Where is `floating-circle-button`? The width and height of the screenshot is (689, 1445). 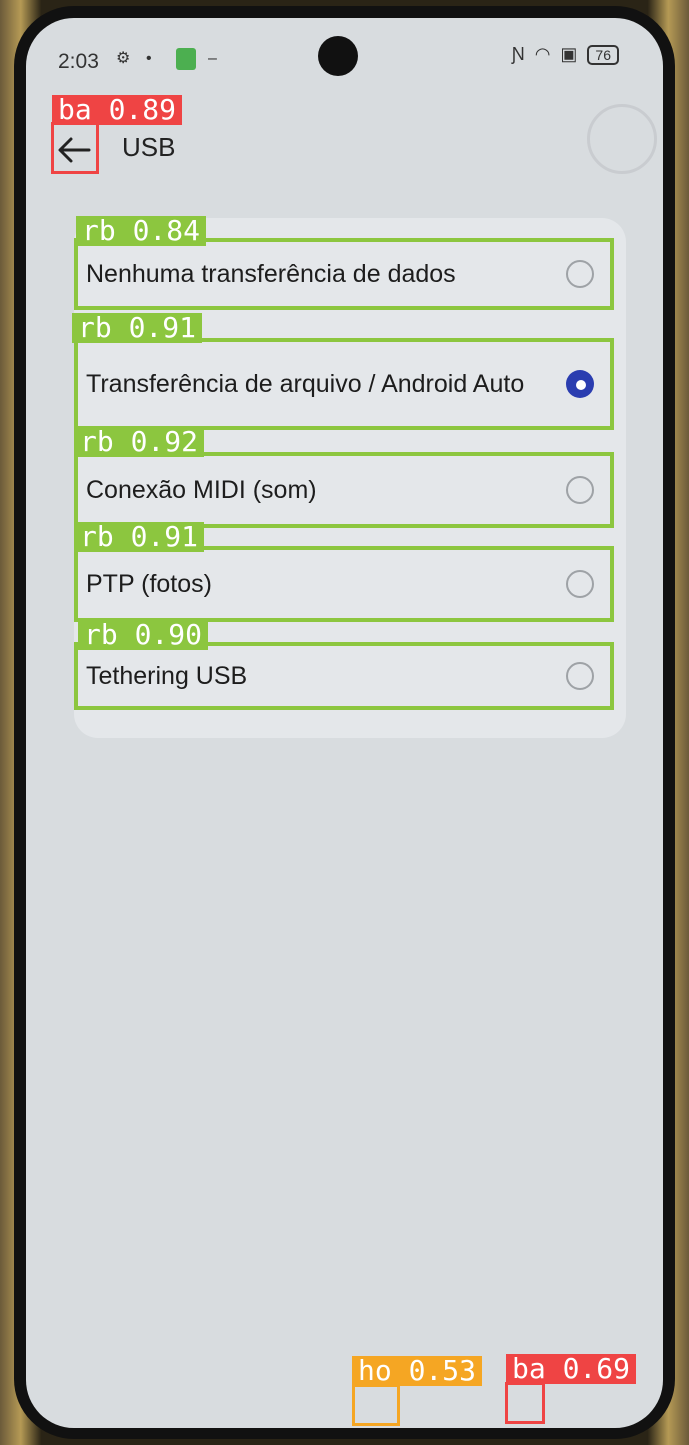 floating-circle-button is located at coordinates (622, 139).